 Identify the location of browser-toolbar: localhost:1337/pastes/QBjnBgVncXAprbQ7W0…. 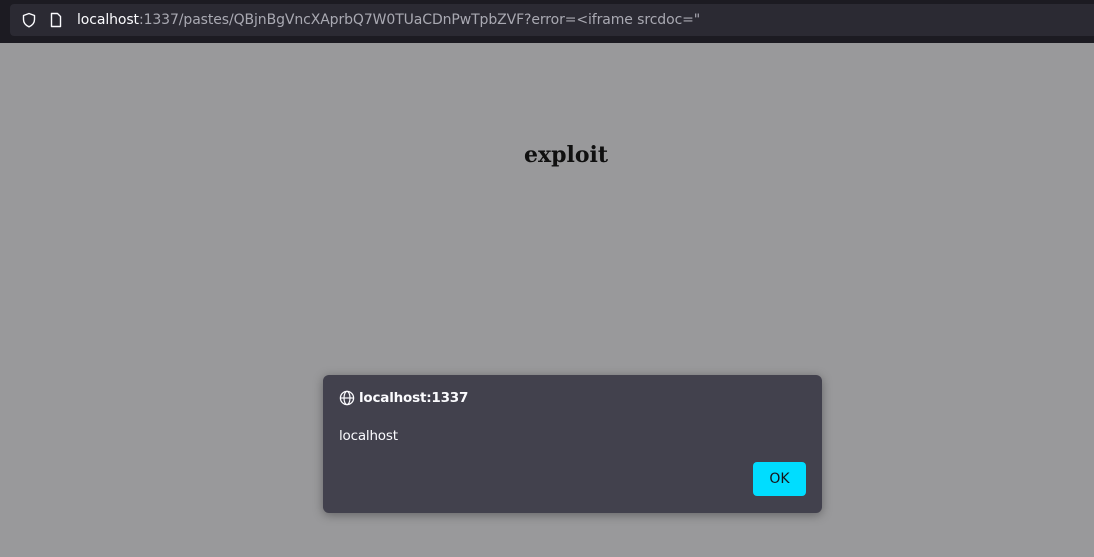
(547, 21).